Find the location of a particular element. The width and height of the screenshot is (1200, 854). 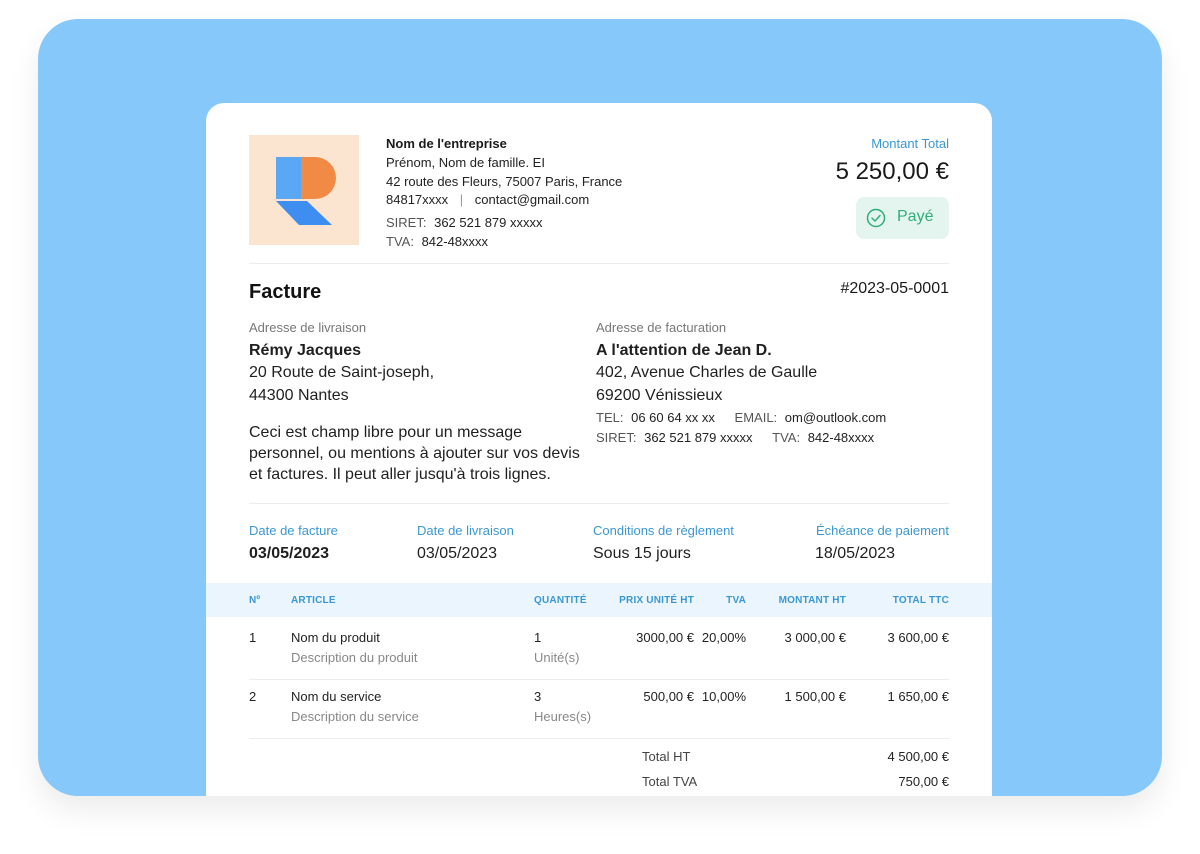

billing-tel: 06 60 64 xx xx is located at coordinates (673, 417).